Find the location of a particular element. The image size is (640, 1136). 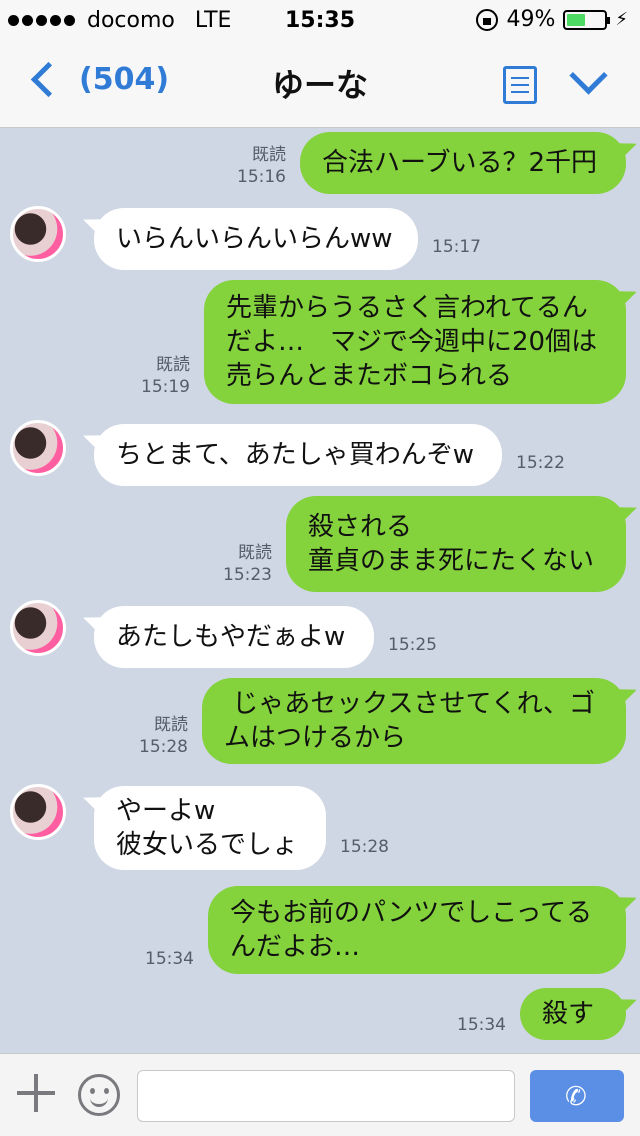

message-time: 15:25 is located at coordinates (412, 645).